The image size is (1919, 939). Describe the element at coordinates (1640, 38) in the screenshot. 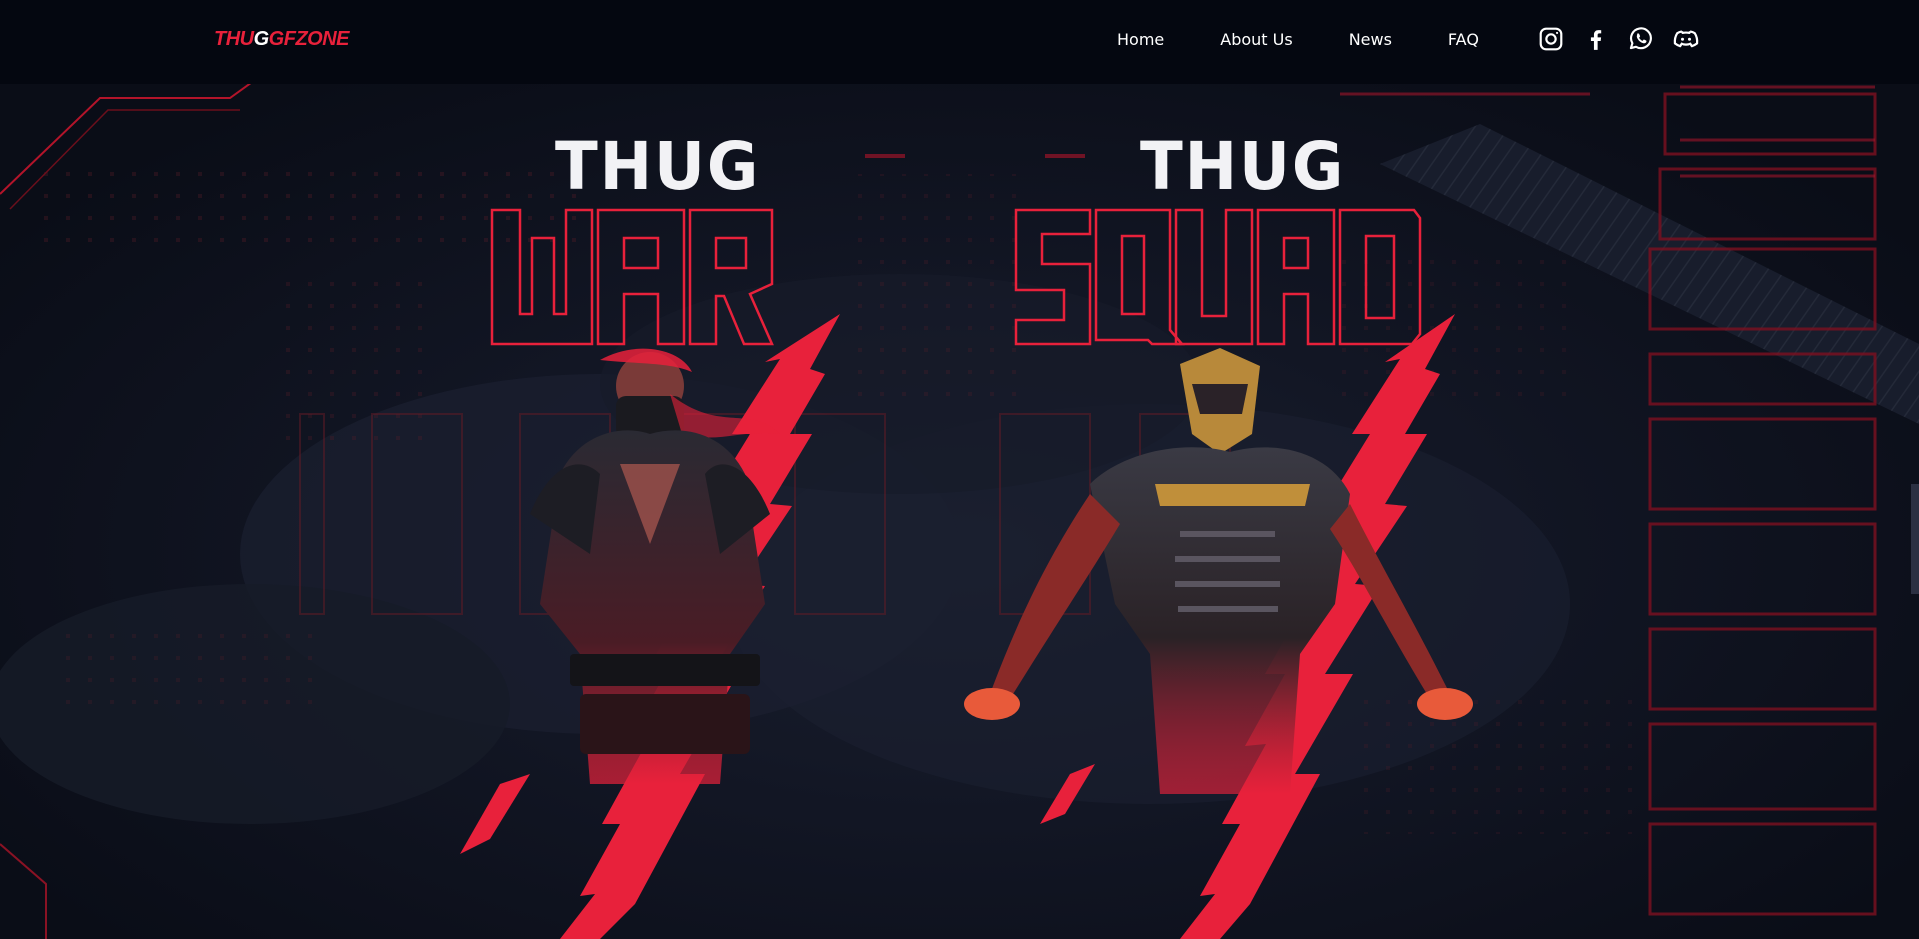

I see `whatsapp-icon` at that location.